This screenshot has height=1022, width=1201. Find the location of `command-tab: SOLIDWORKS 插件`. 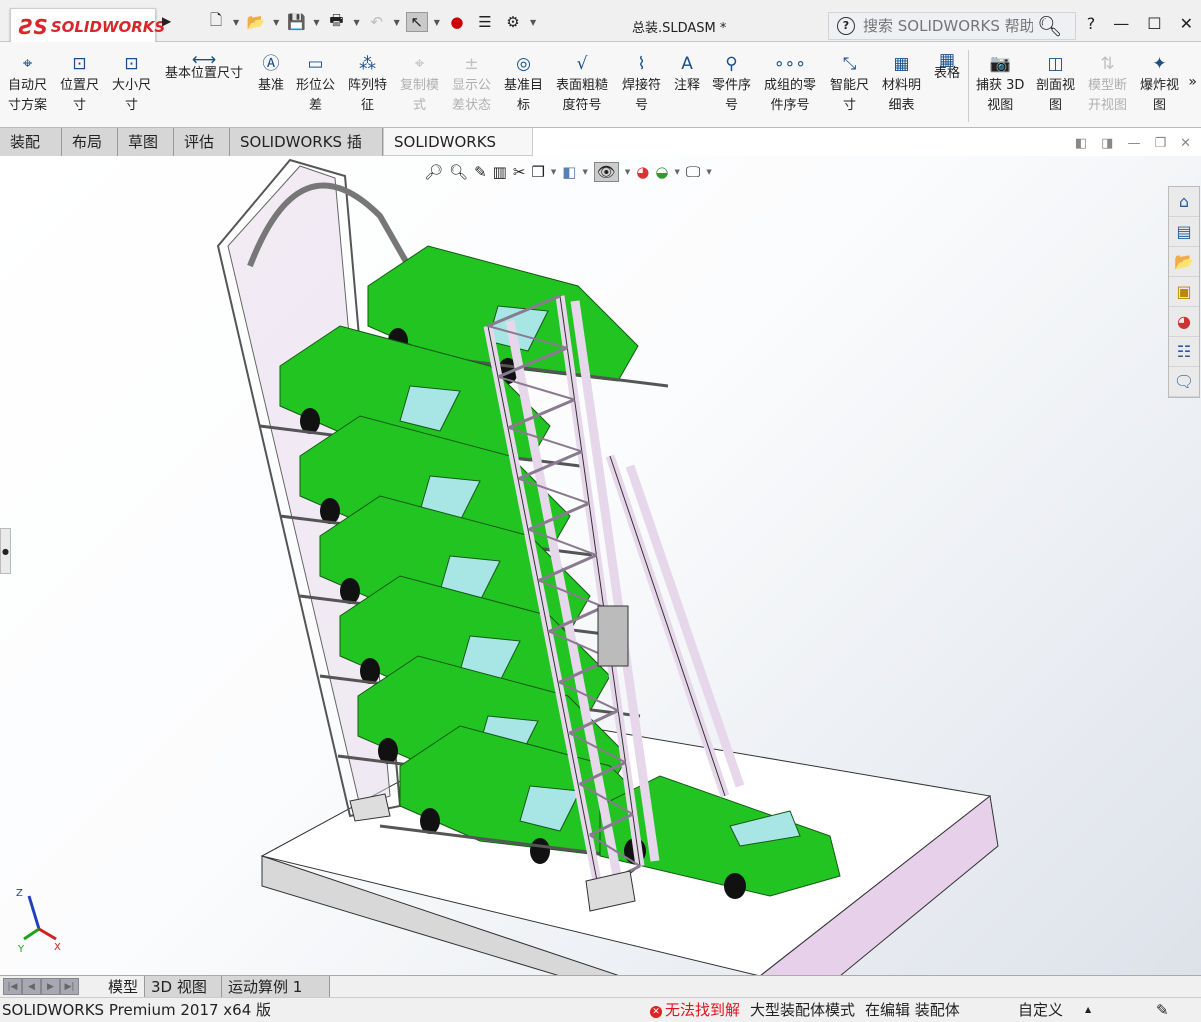

command-tab: SOLIDWORKS 插件 is located at coordinates (306, 153).